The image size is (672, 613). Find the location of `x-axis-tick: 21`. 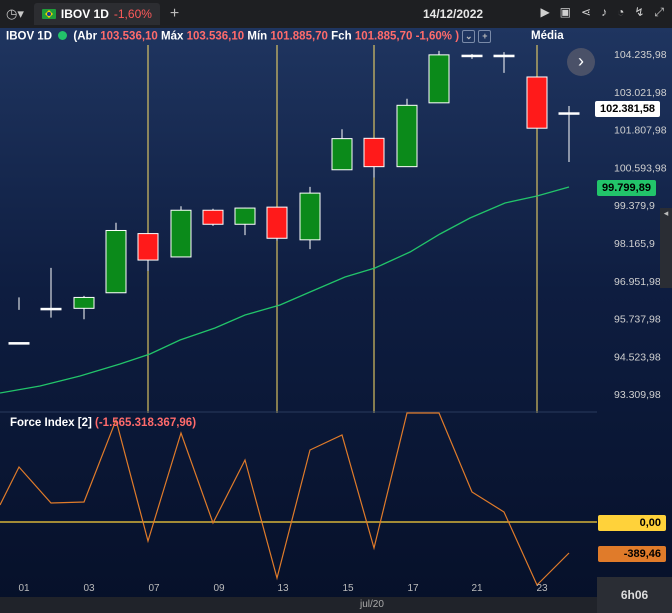

x-axis-tick: 21 is located at coordinates (477, 588).